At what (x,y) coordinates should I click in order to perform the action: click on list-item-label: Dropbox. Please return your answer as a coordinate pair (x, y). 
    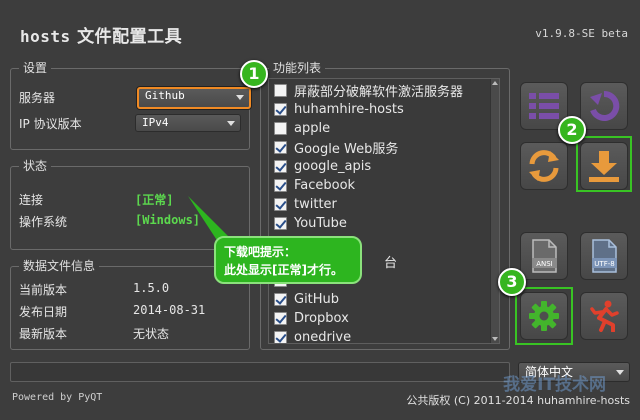
    Looking at the image, I should click on (321, 318).